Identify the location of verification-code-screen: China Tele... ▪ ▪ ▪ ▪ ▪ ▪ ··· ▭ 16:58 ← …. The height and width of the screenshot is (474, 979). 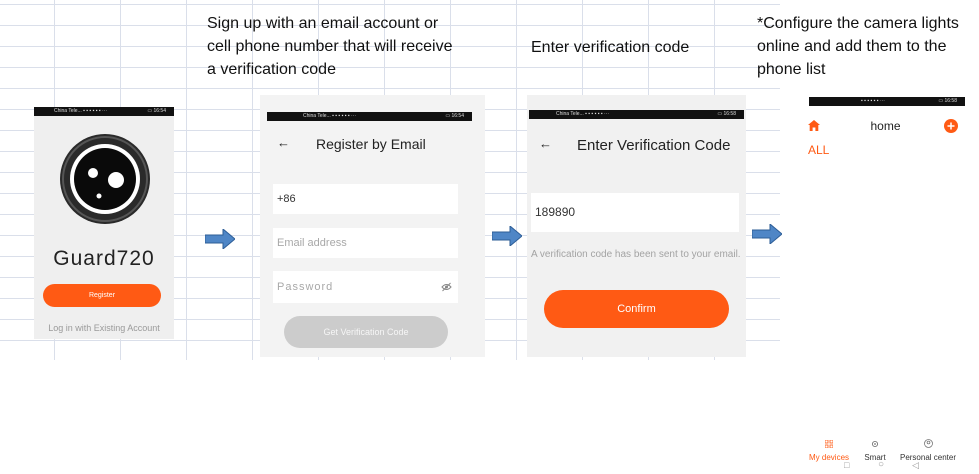
(636, 226).